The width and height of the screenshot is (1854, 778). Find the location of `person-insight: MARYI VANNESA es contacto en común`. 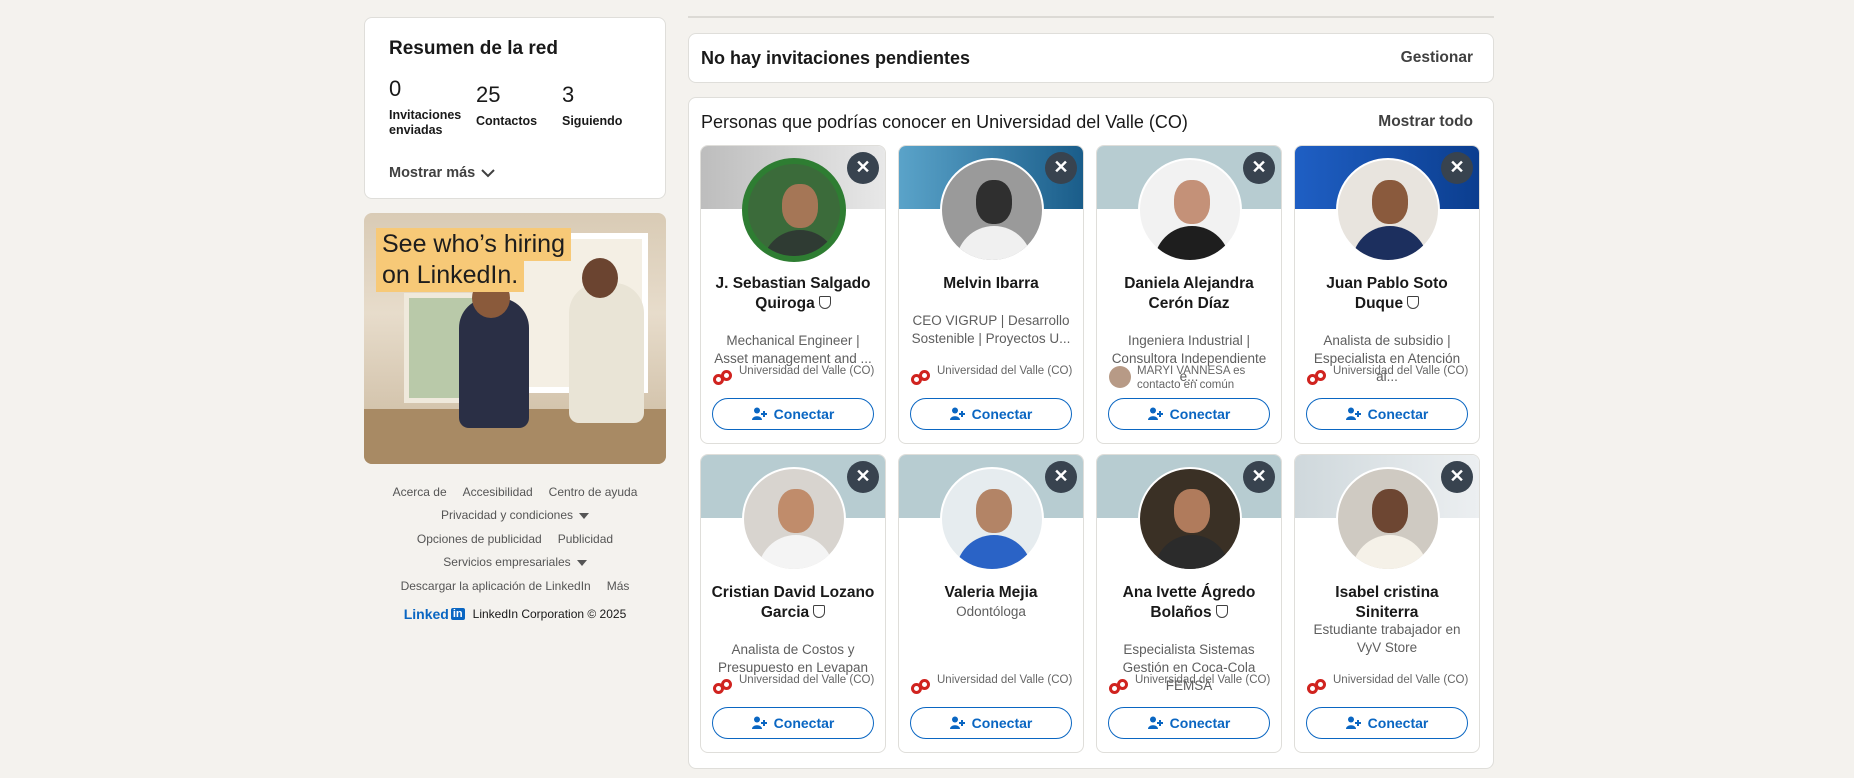

person-insight: MARYI VANNESA es contacto en común is located at coordinates (1191, 378).